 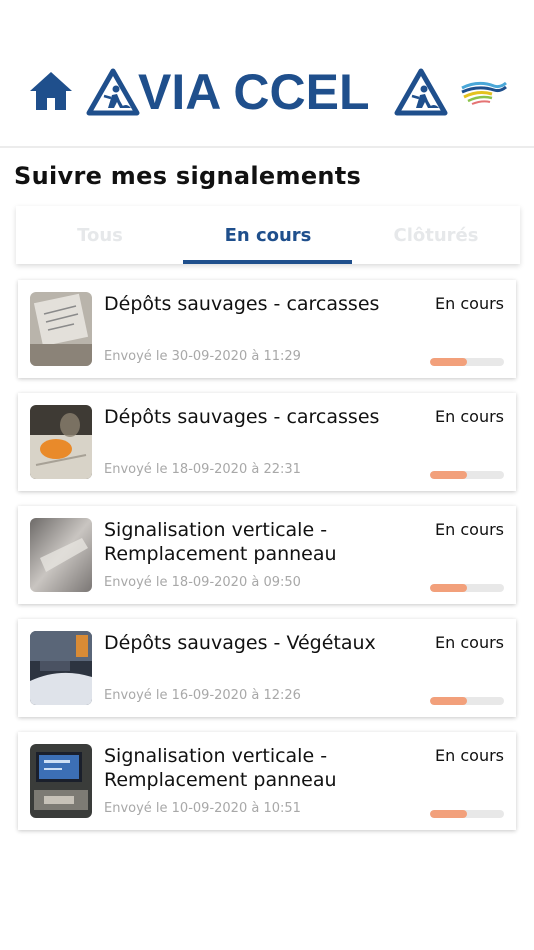 I want to click on wave-logo-icon, so click(x=484, y=93).